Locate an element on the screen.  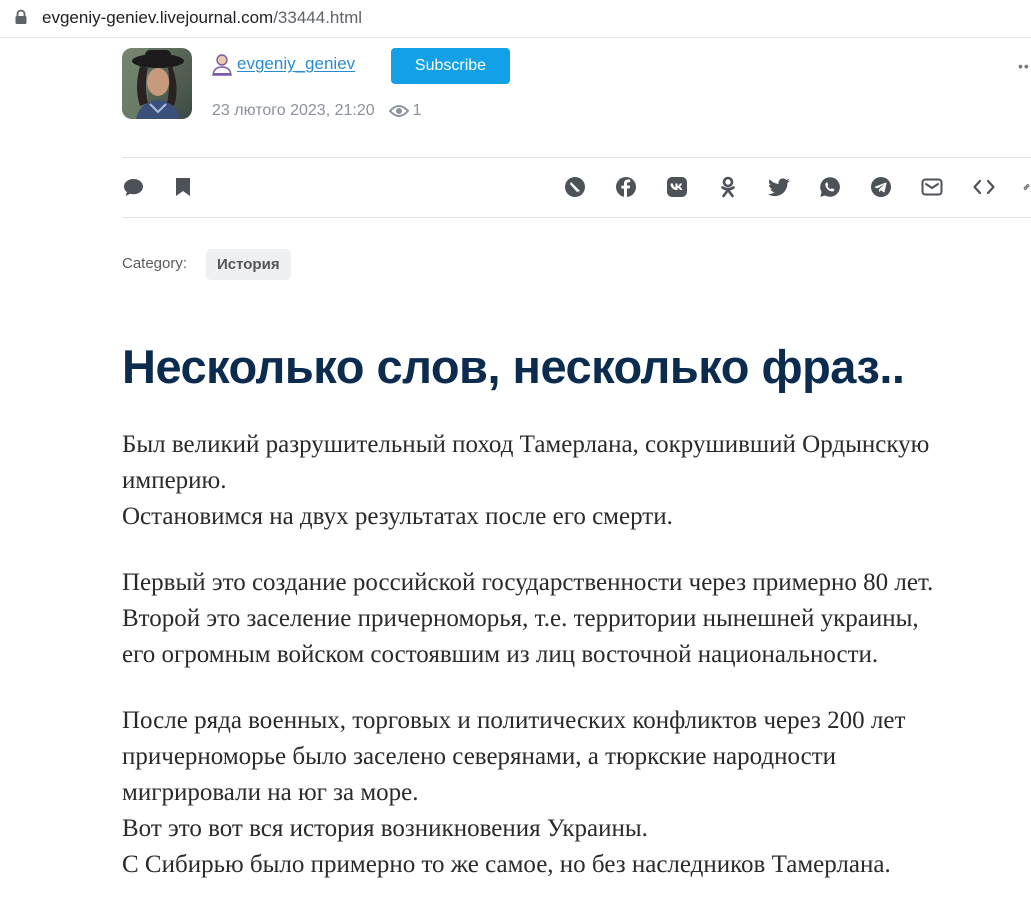
post-meta: 23 лютого 2023, 21:20 1 is located at coordinates (317, 111).